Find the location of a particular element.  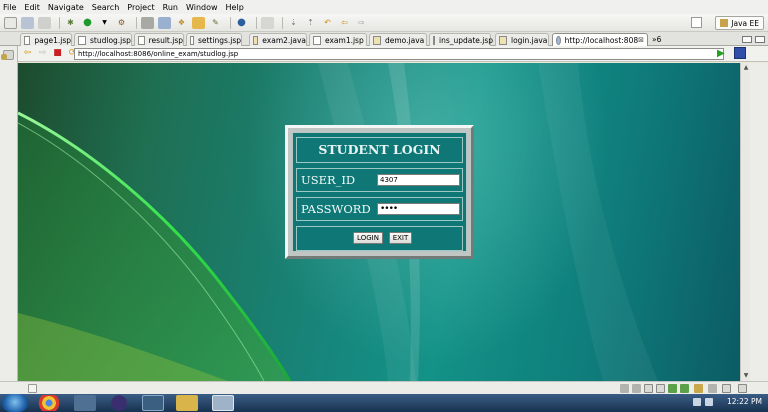

open-perspective-icon is located at coordinates (696, 22).